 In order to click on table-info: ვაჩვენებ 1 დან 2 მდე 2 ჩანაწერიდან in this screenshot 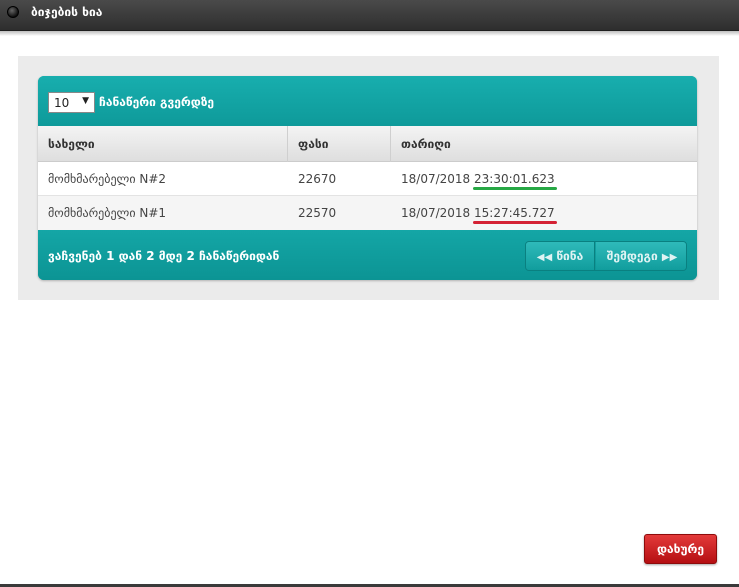, I will do `click(164, 256)`.